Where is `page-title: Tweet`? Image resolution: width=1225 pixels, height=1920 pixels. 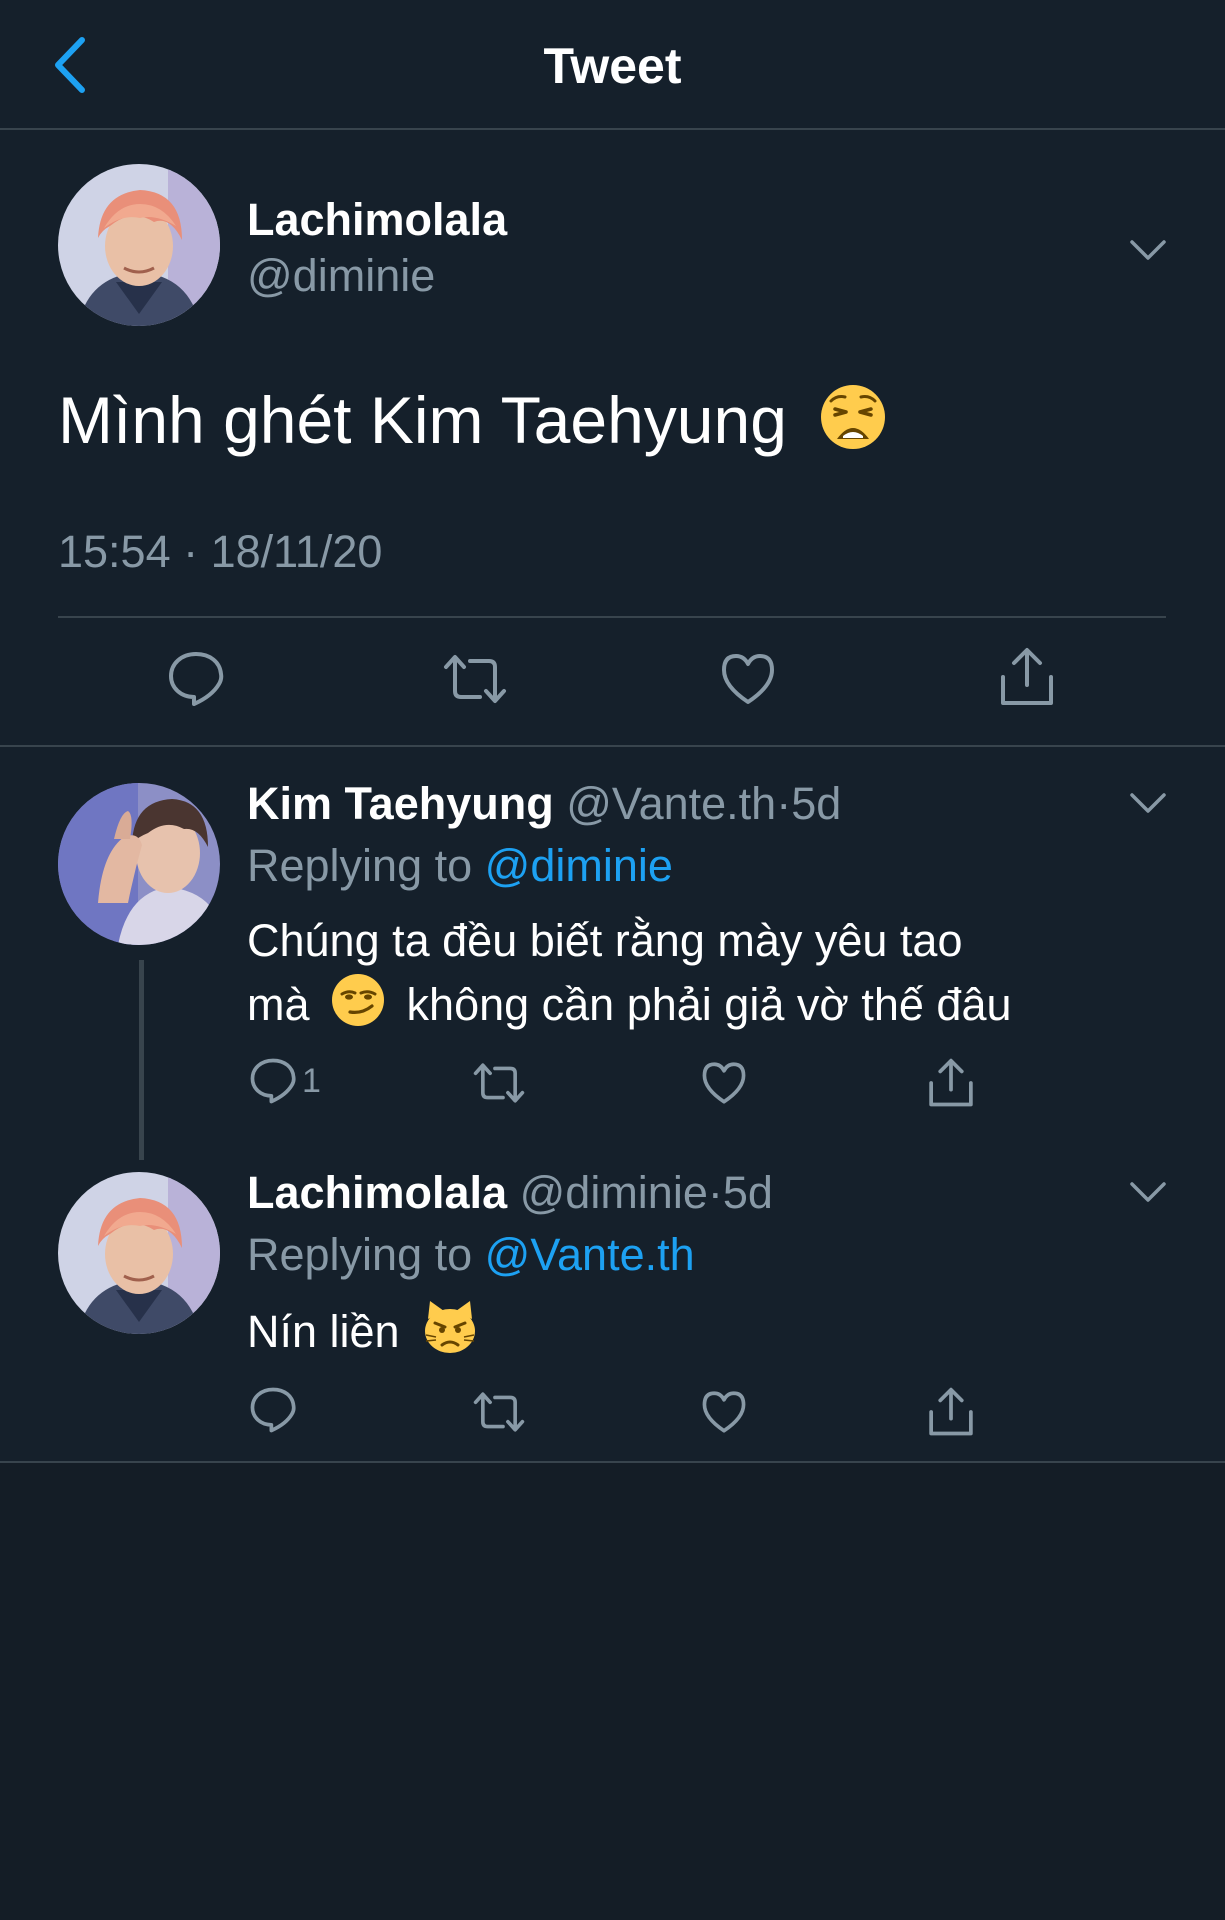 page-title: Tweet is located at coordinates (612, 66).